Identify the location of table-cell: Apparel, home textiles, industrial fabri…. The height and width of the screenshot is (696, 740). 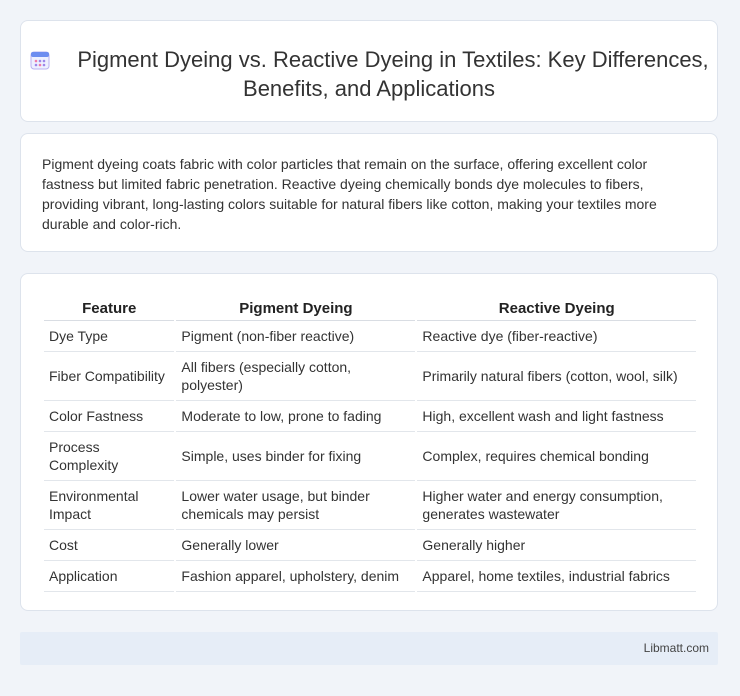
(556, 576).